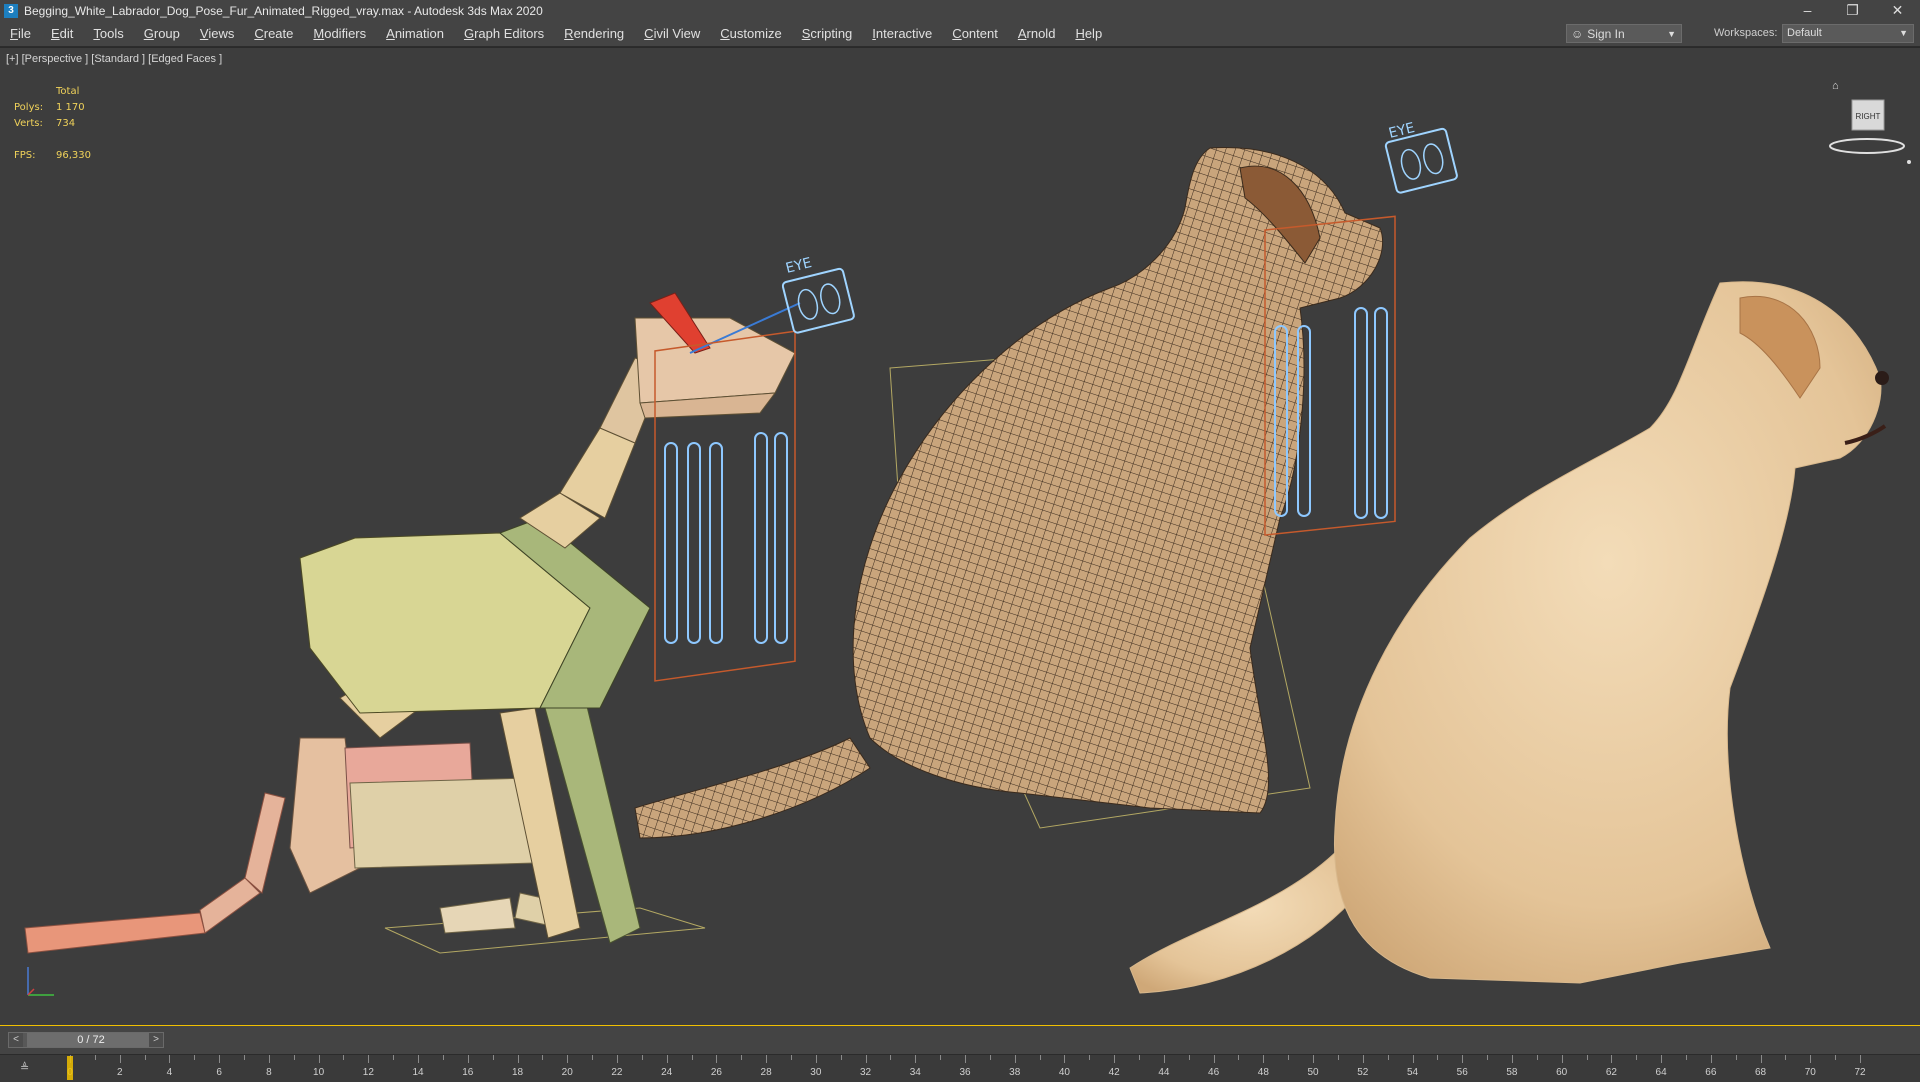 This screenshot has height=1082, width=1920. Describe the element at coordinates (1412, 1072) in the screenshot. I see `frame-label: 54` at that location.